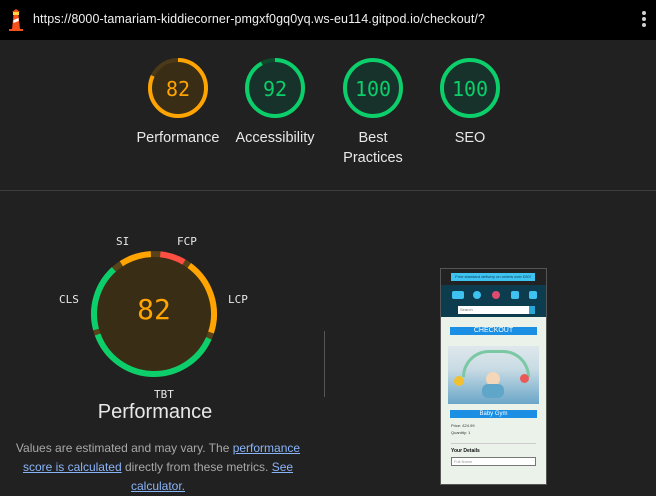 The image size is (656, 496). Describe the element at coordinates (373, 89) in the screenshot. I see `score-best-practices: 100` at that location.